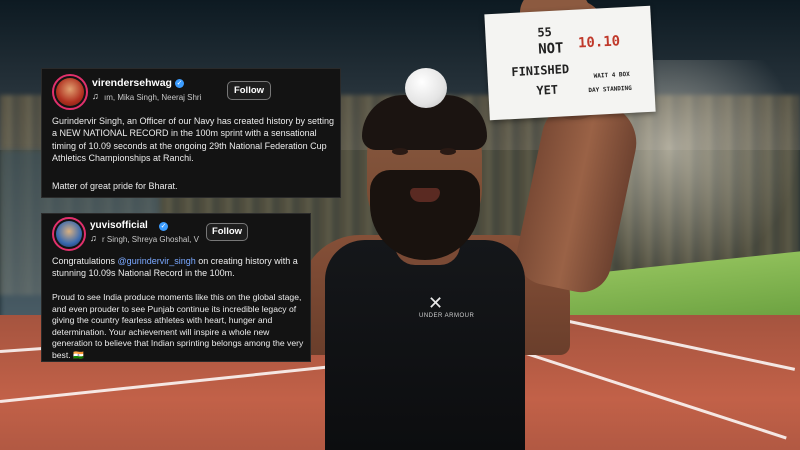 The height and width of the screenshot is (450, 800). What do you see at coordinates (447, 316) in the screenshot?
I see `jersey-logo-text: UNDER ARMOUR` at bounding box center [447, 316].